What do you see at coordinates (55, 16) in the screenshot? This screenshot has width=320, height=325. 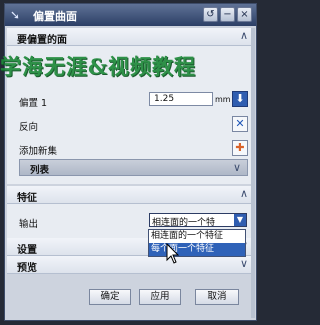 I see `dialog-title: 偏置曲面` at bounding box center [55, 16].